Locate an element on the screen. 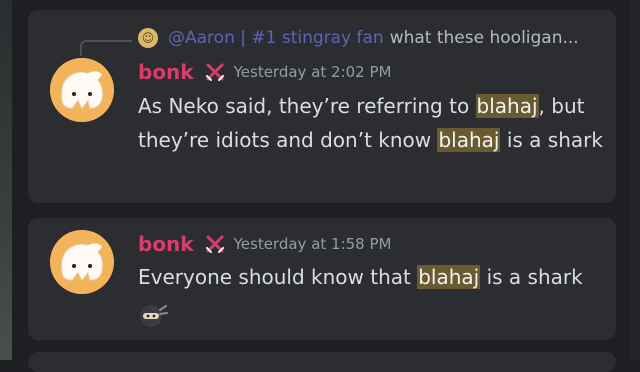  message-header: bonk Yesterday at 2:02 PM is located at coordinates (264, 72).